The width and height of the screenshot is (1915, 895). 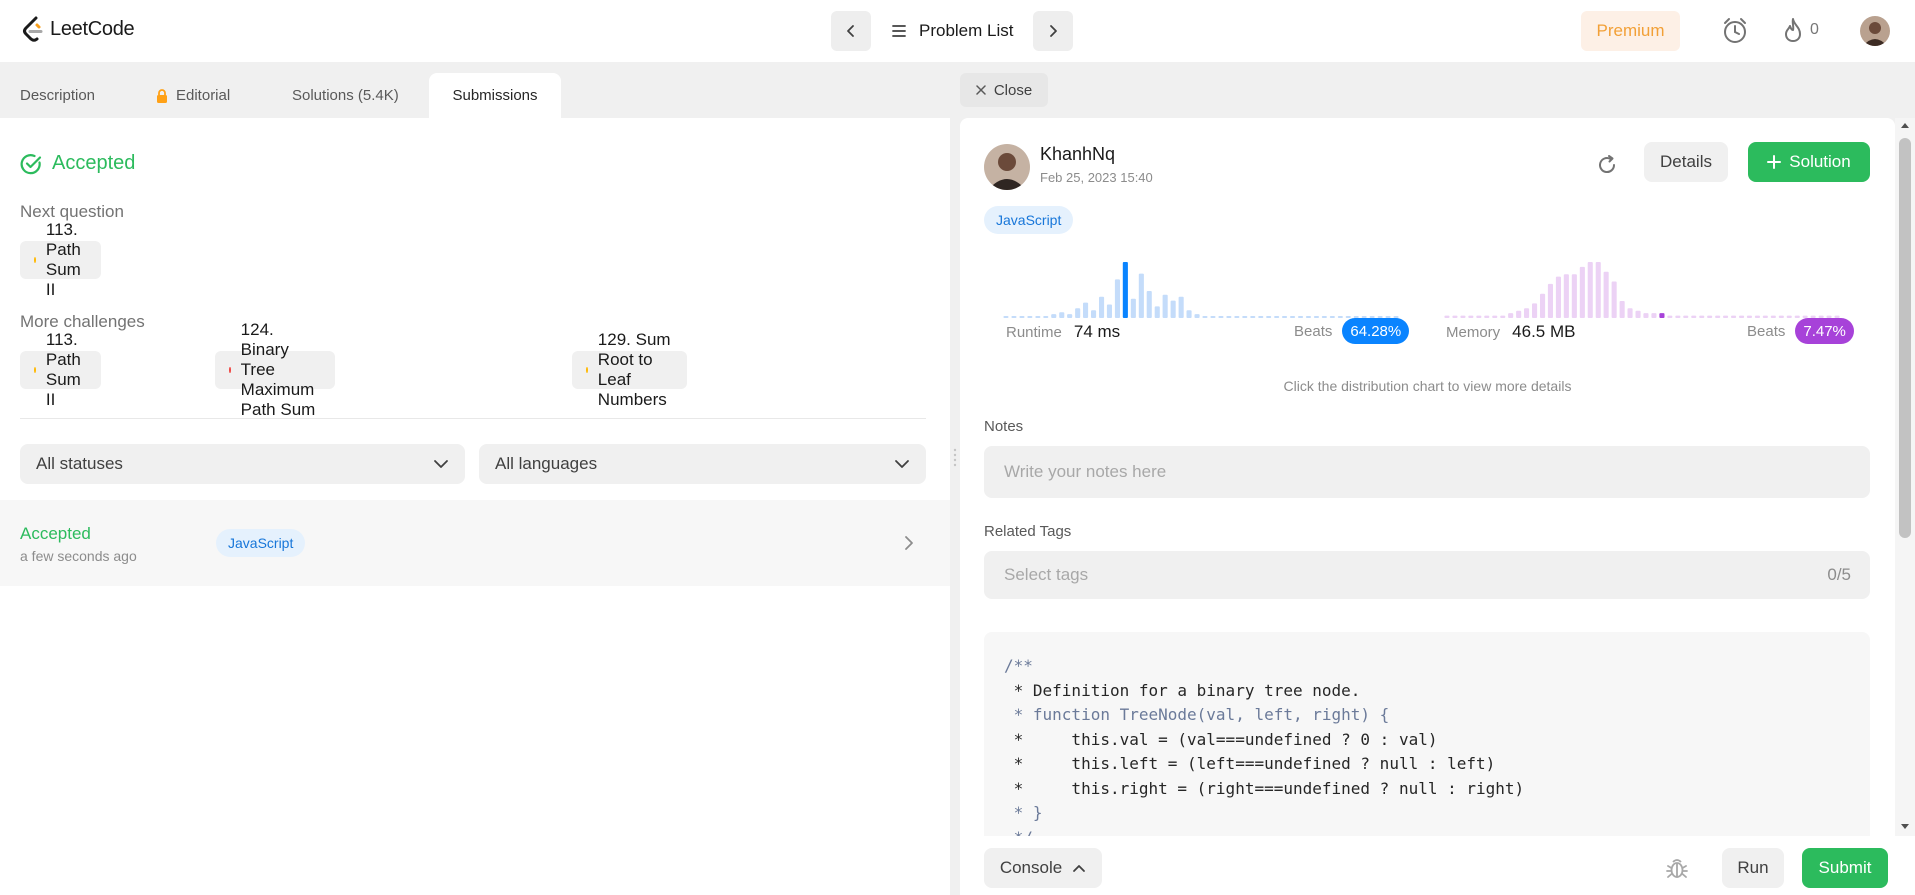 I want to click on runtime-distribution-chart, so click(x=1201, y=289).